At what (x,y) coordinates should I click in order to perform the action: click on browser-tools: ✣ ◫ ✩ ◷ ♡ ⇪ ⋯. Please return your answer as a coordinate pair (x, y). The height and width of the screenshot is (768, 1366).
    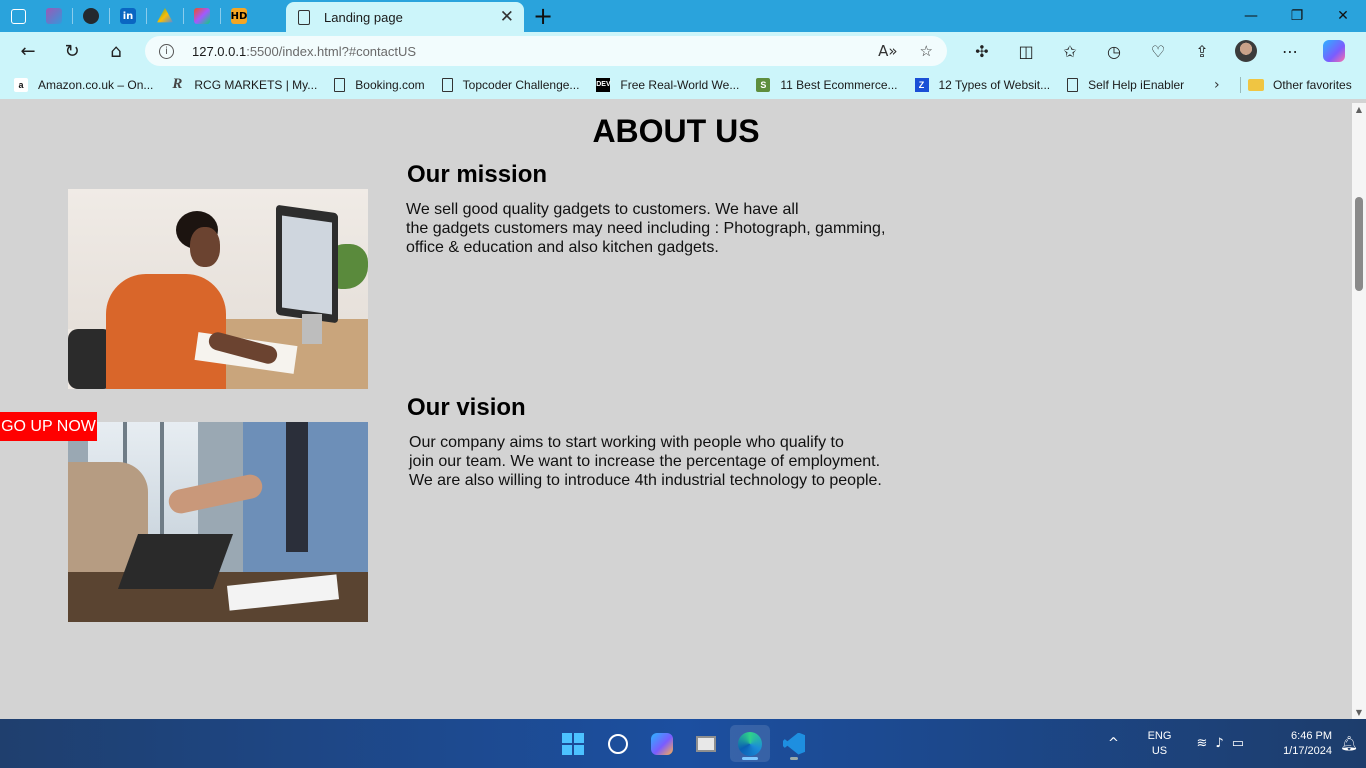
    Looking at the image, I should click on (1158, 51).